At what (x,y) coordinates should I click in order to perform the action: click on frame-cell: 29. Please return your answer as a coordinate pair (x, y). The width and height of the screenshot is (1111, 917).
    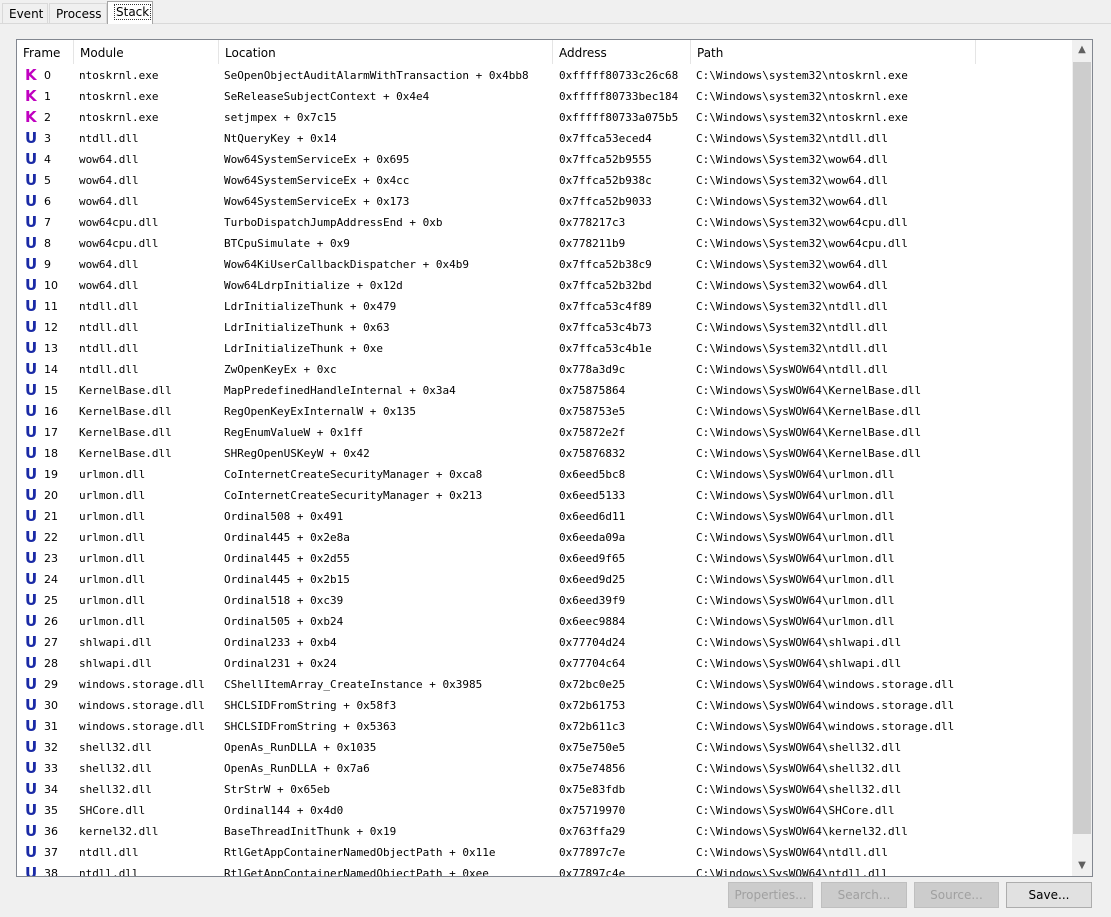
    Looking at the image, I should click on (51, 684).